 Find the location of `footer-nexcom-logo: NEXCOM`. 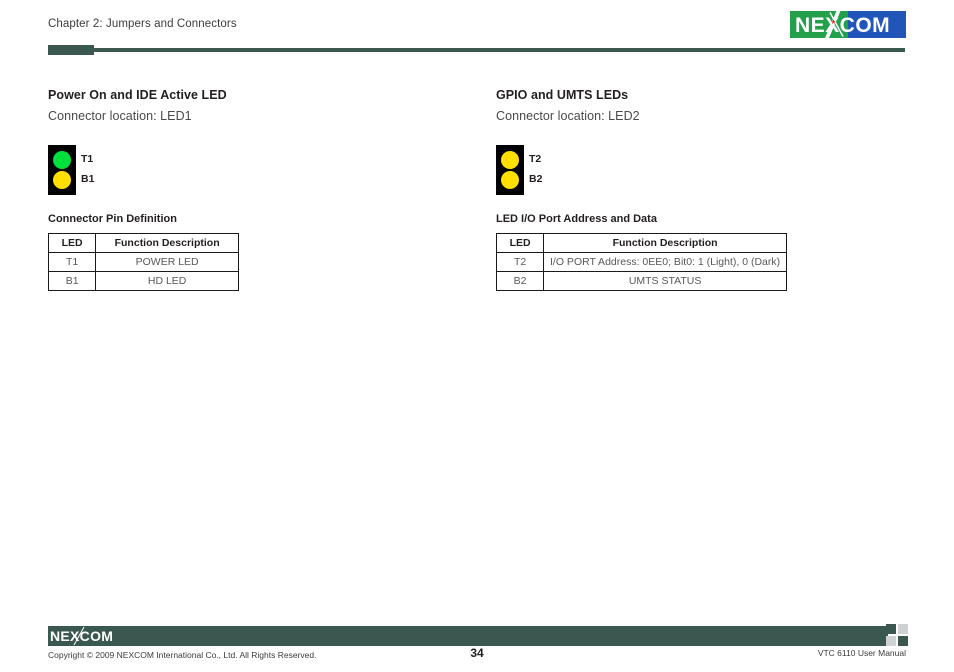

footer-nexcom-logo: NEXCOM is located at coordinates (93, 636).